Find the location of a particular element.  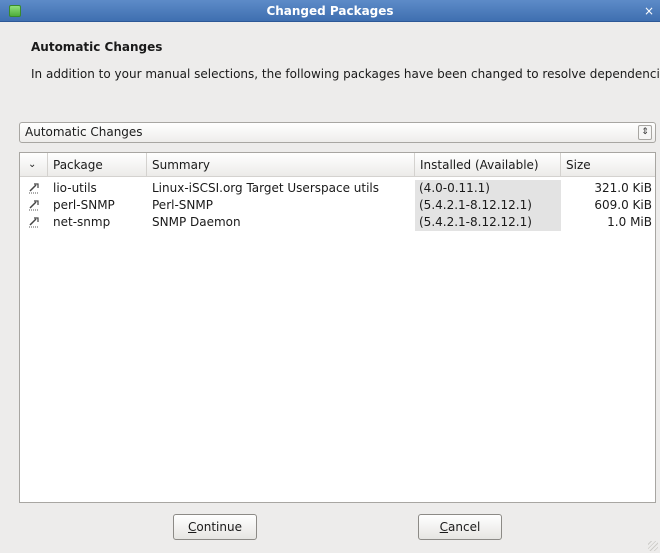

package-summary: SNMP Daemon is located at coordinates (196, 222).